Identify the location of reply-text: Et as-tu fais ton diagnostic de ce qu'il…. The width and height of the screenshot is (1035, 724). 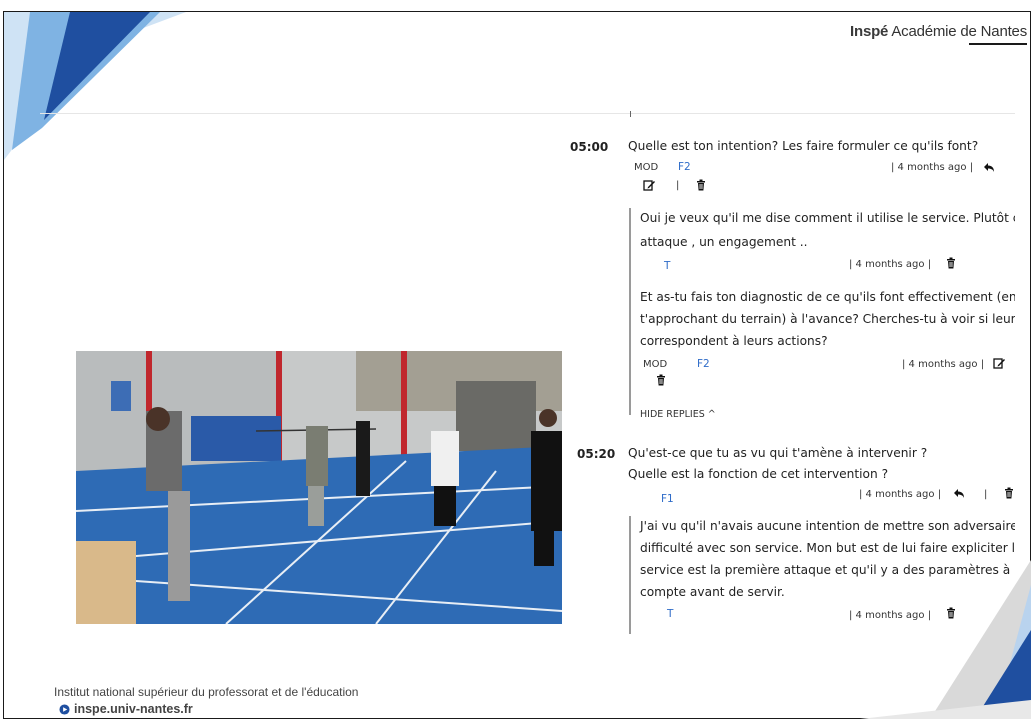
(827, 297).